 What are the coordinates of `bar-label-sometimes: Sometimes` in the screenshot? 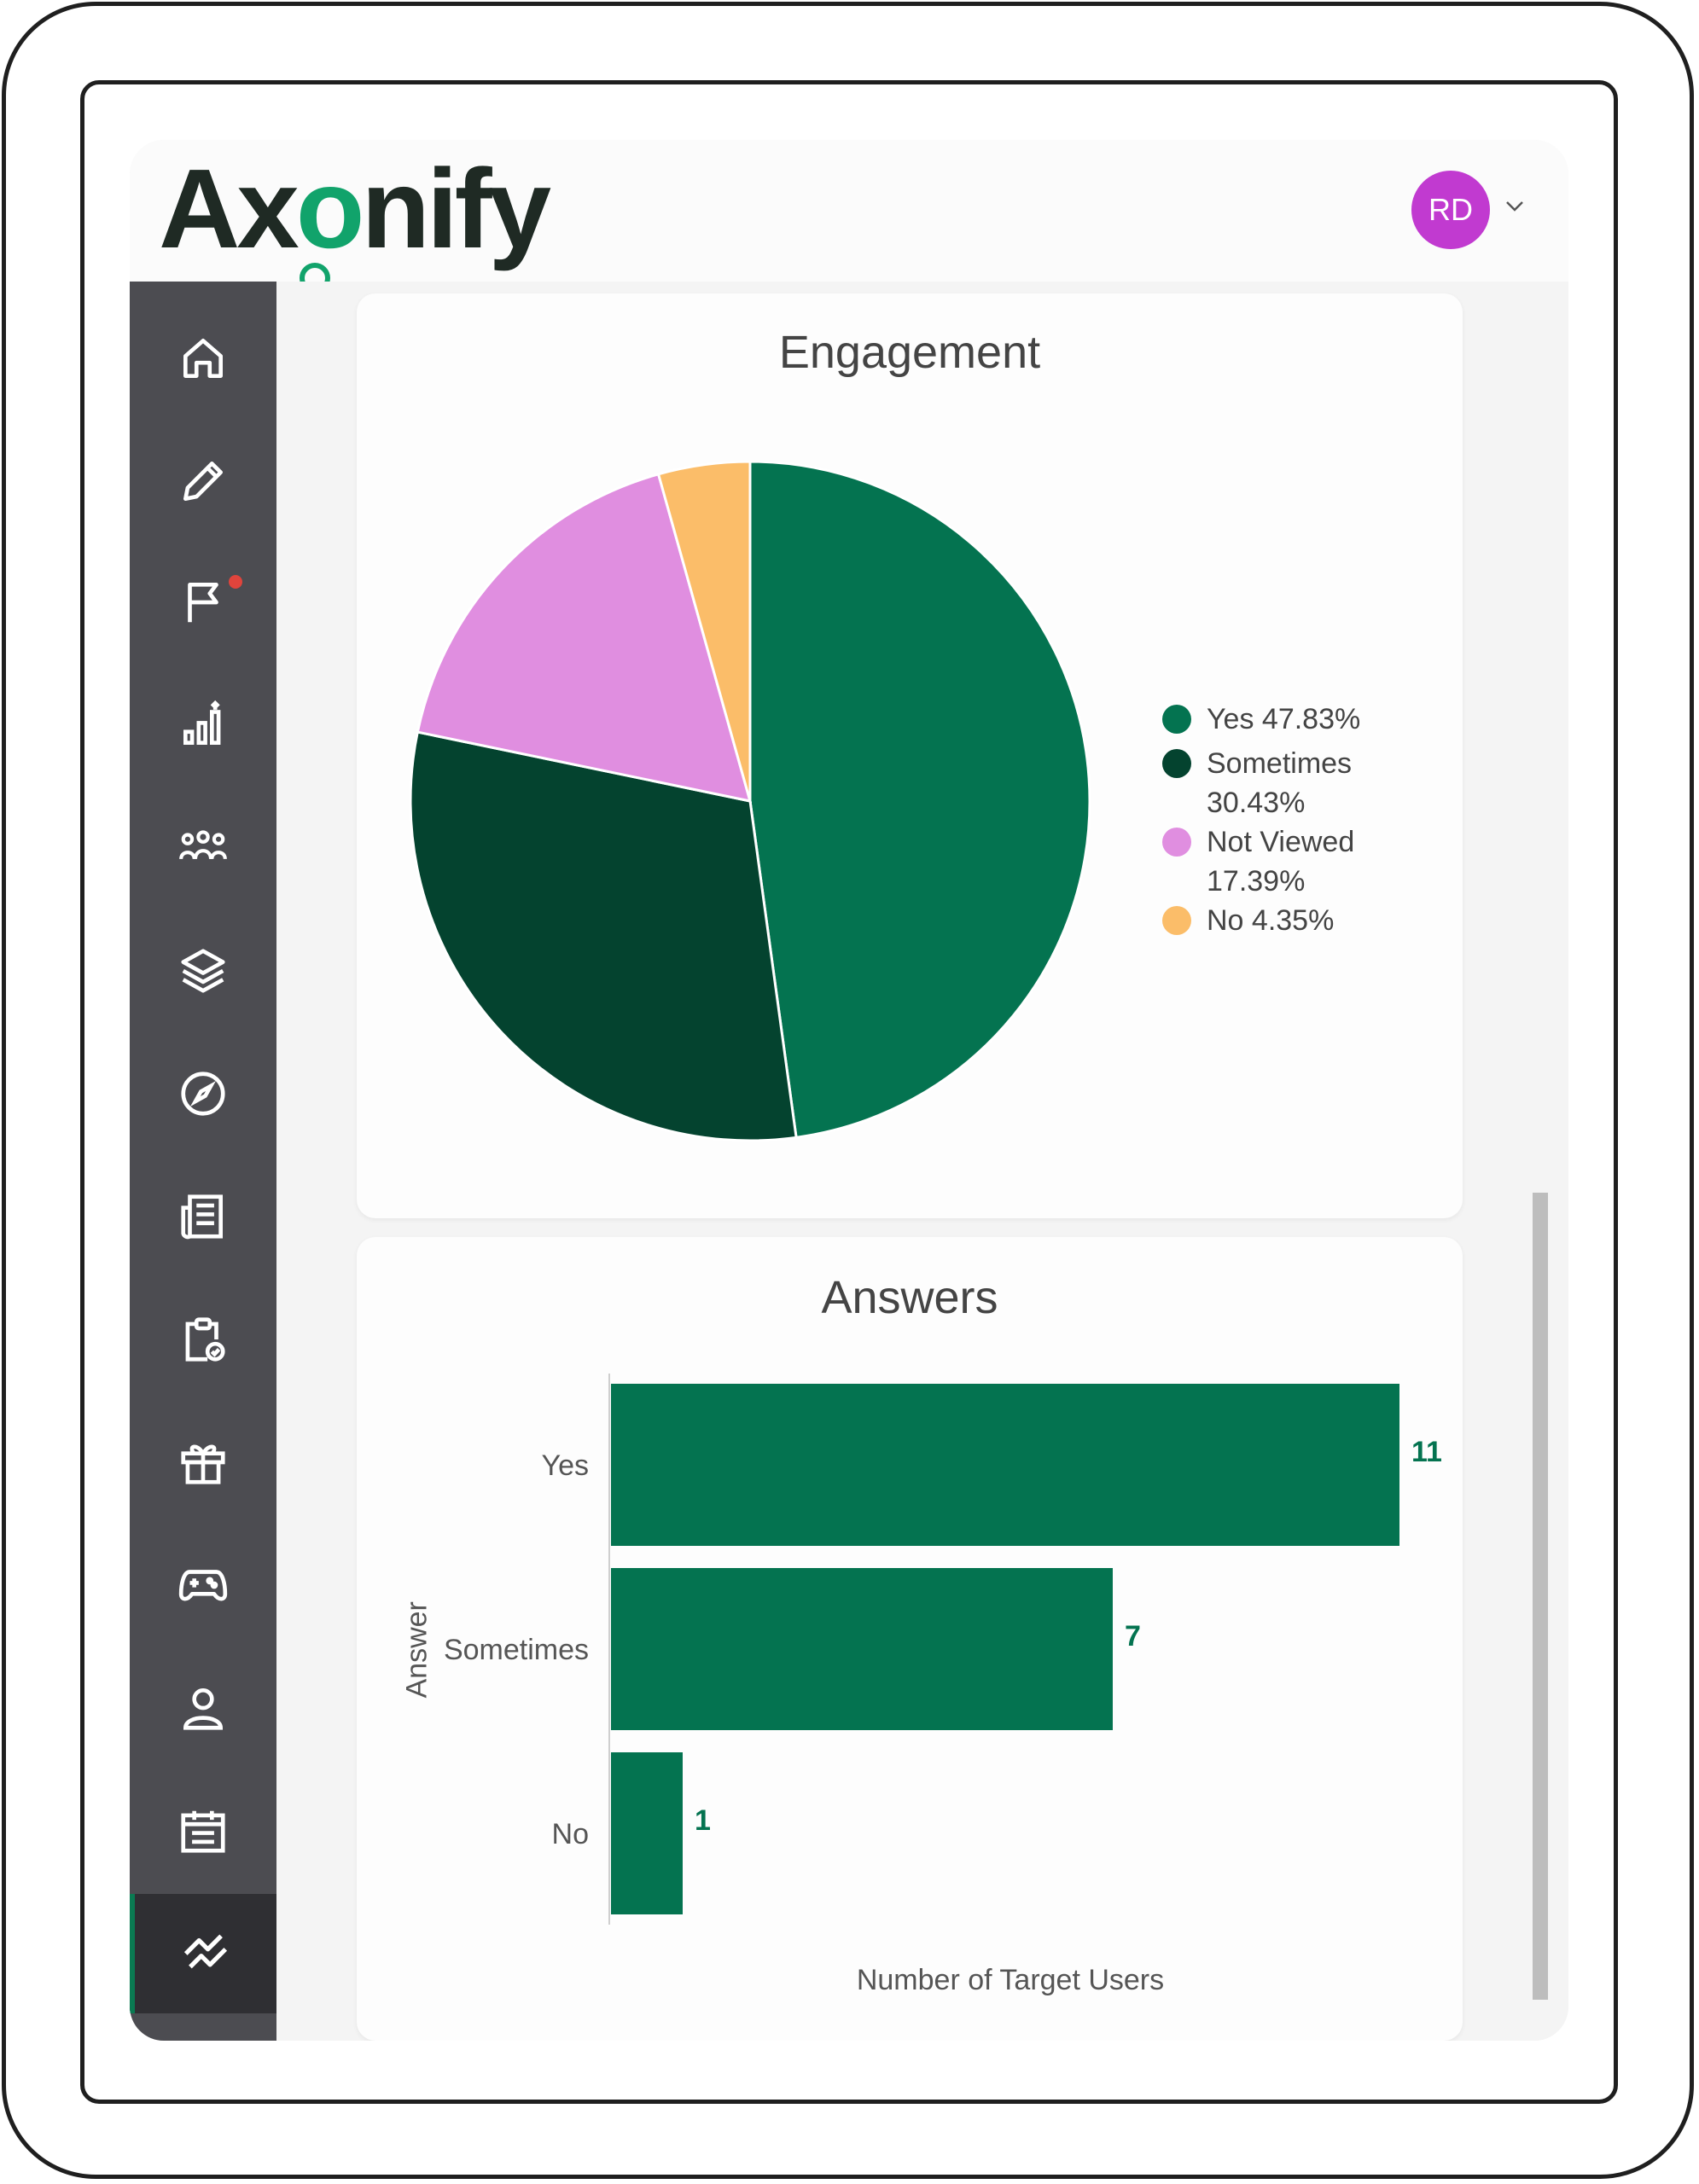 It's located at (516, 1650).